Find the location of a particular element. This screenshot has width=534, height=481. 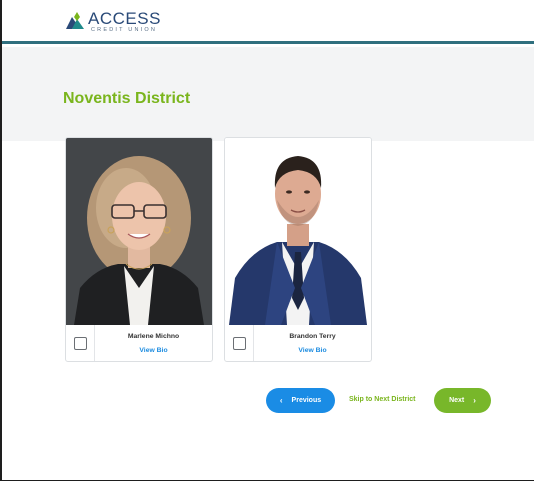

logo-subtitle: CREDIT UNION is located at coordinates (124, 30).